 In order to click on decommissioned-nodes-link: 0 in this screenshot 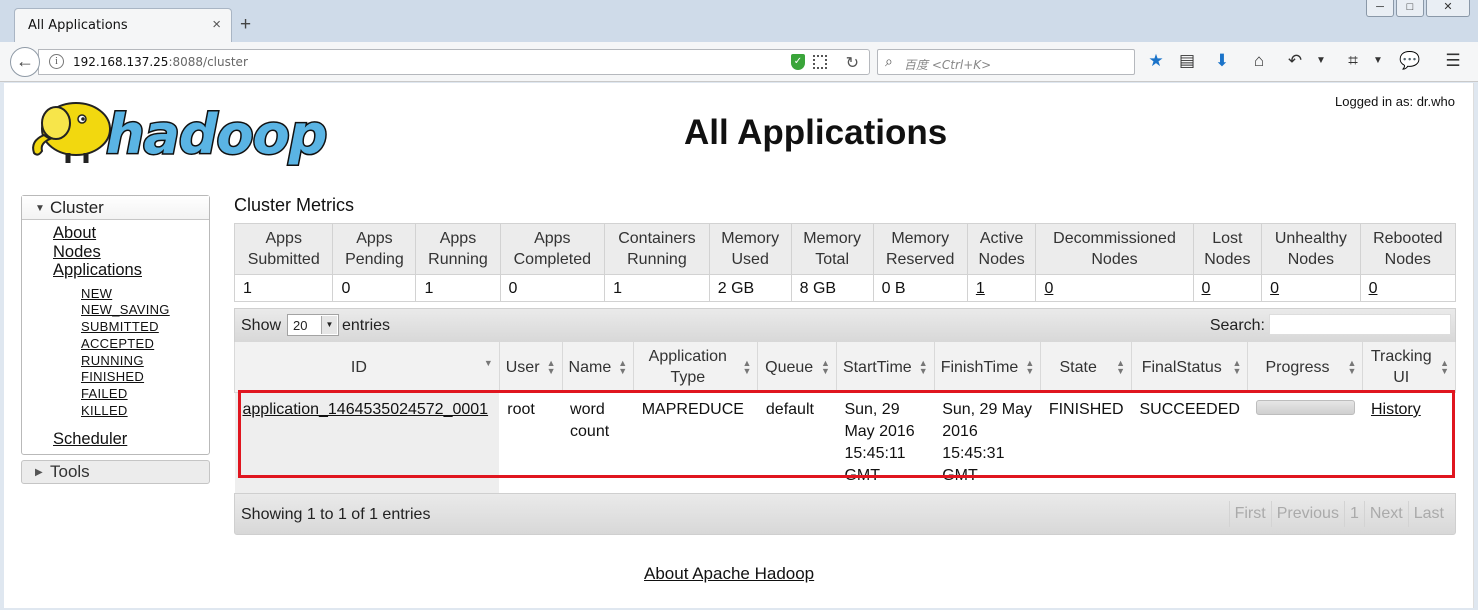, I will do `click(1048, 288)`.